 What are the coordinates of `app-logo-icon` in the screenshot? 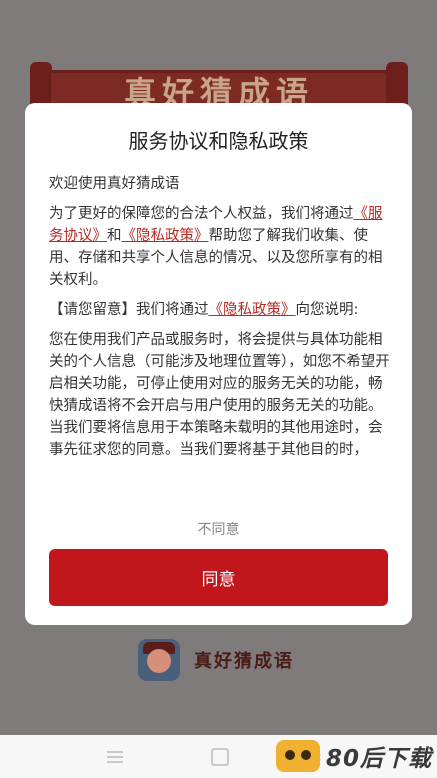 It's located at (159, 660).